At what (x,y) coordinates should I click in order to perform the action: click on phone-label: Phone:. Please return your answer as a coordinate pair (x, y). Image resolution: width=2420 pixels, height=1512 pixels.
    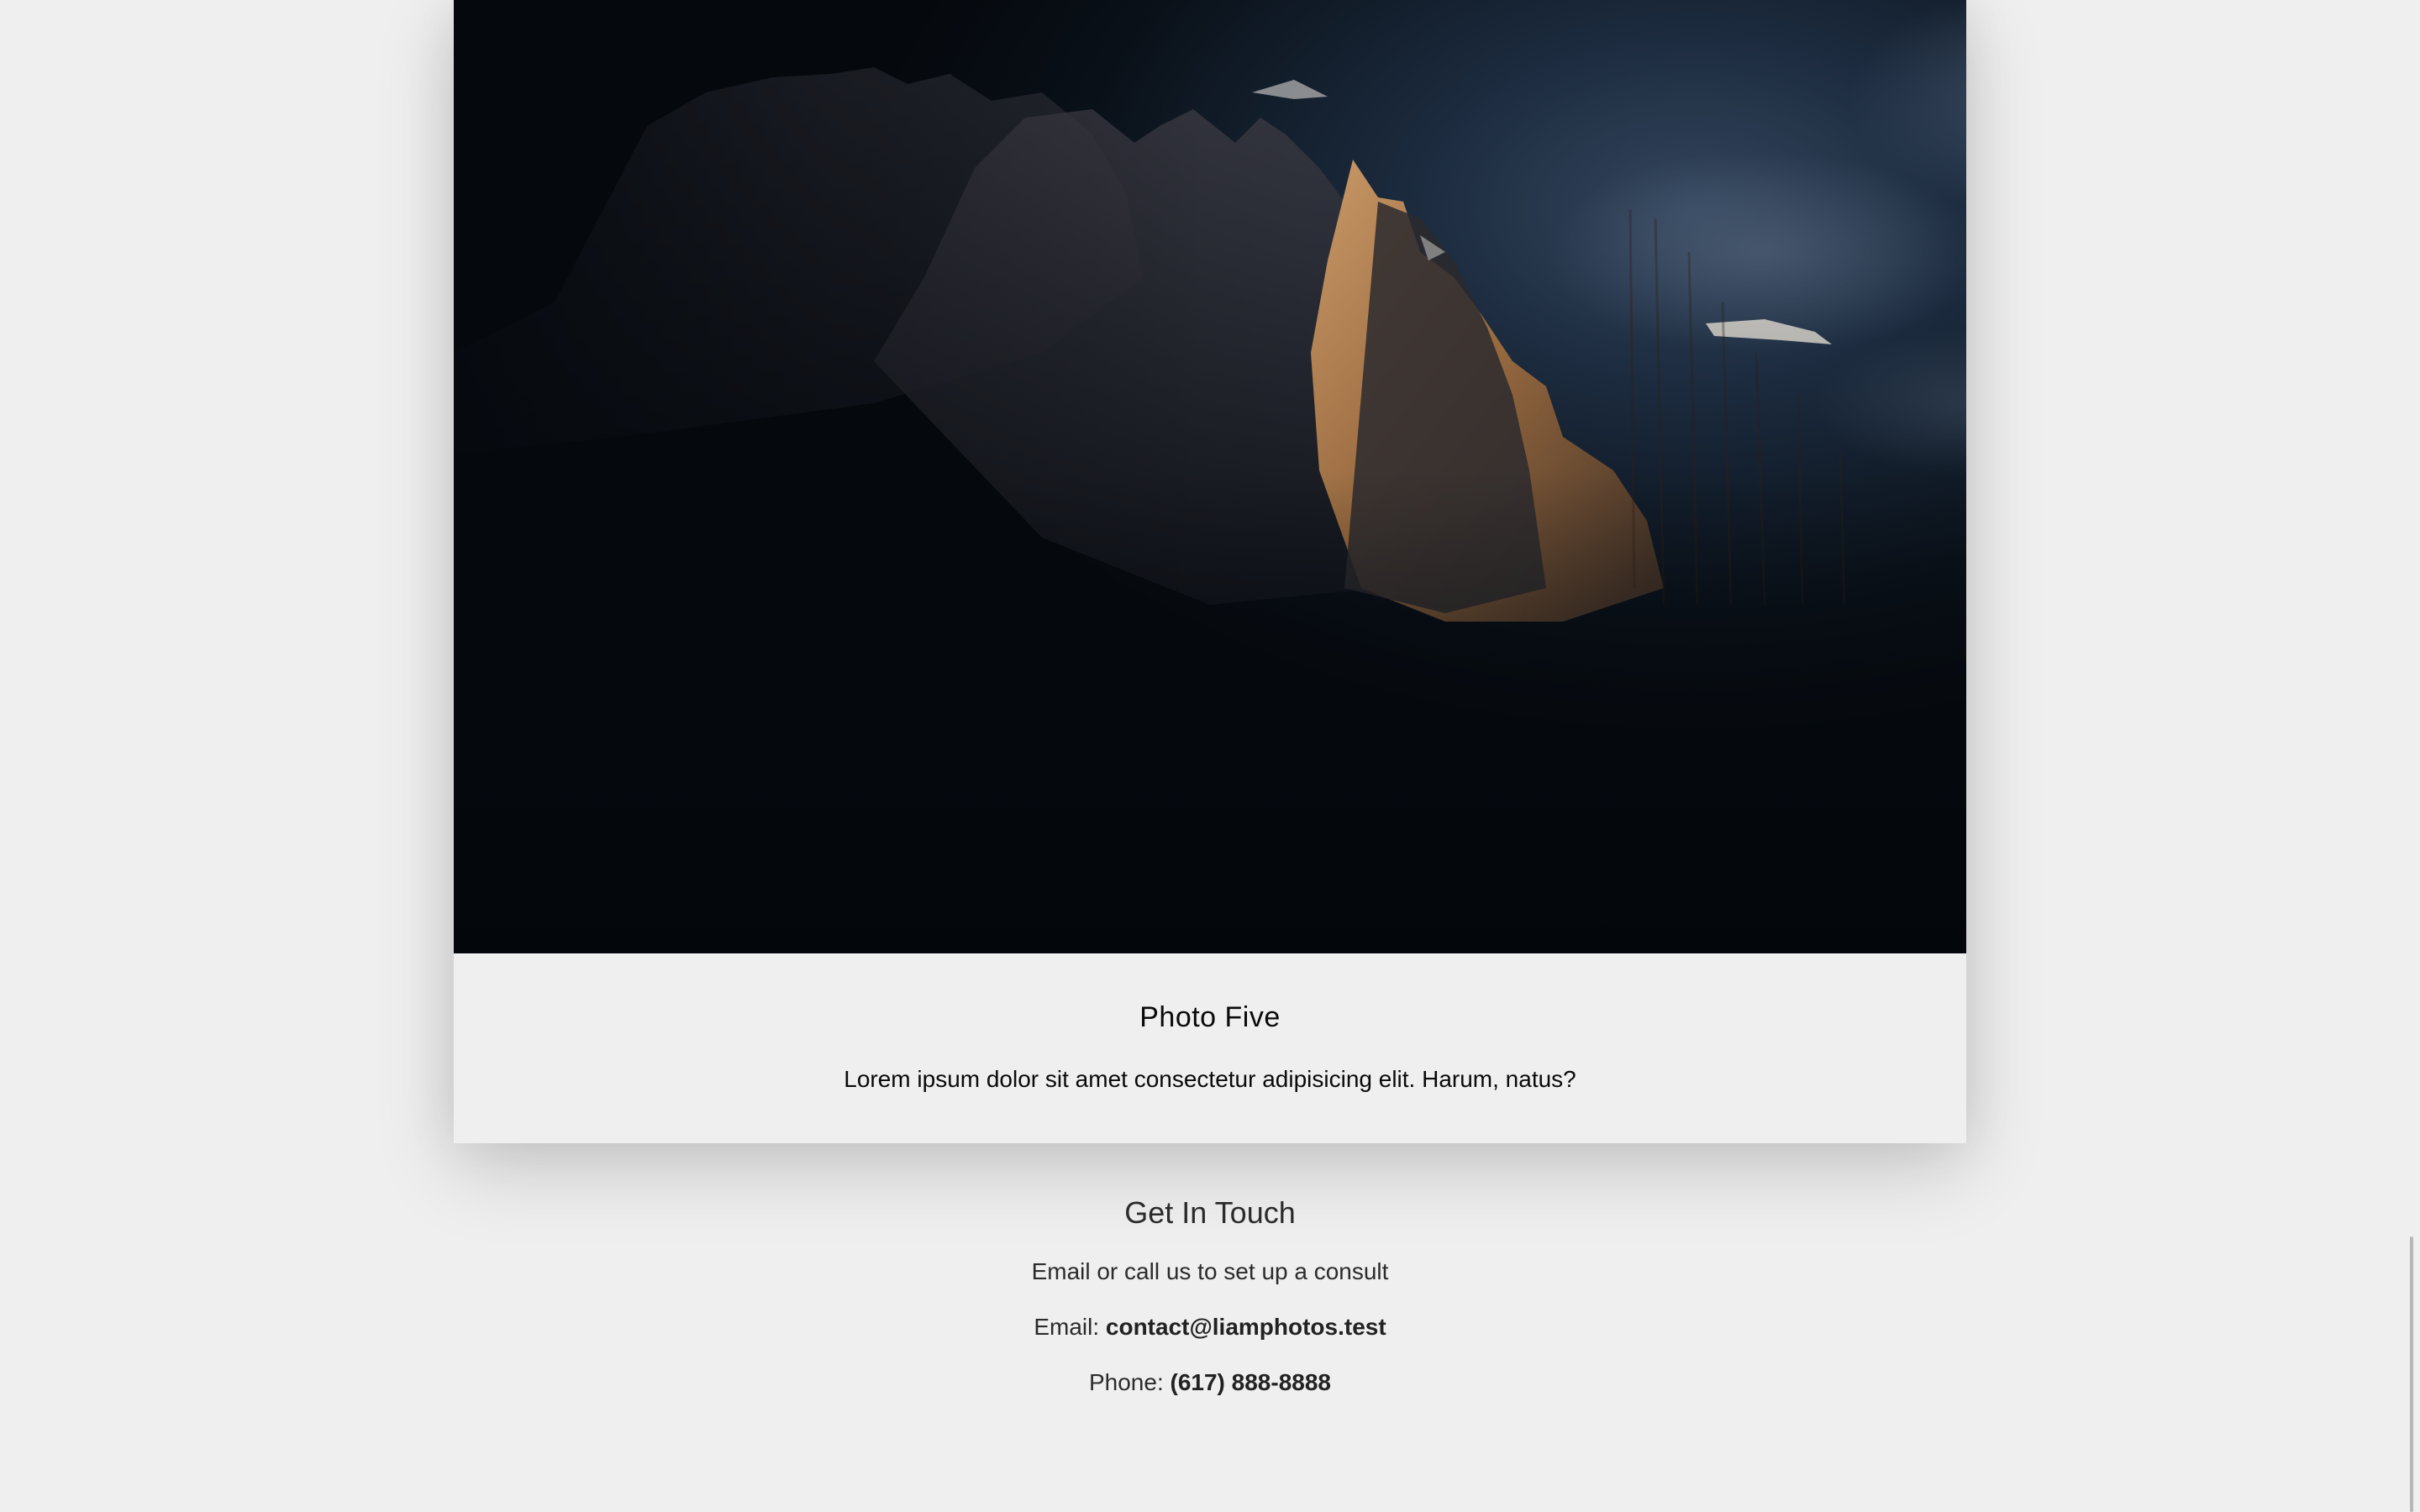
    Looking at the image, I should click on (1130, 1382).